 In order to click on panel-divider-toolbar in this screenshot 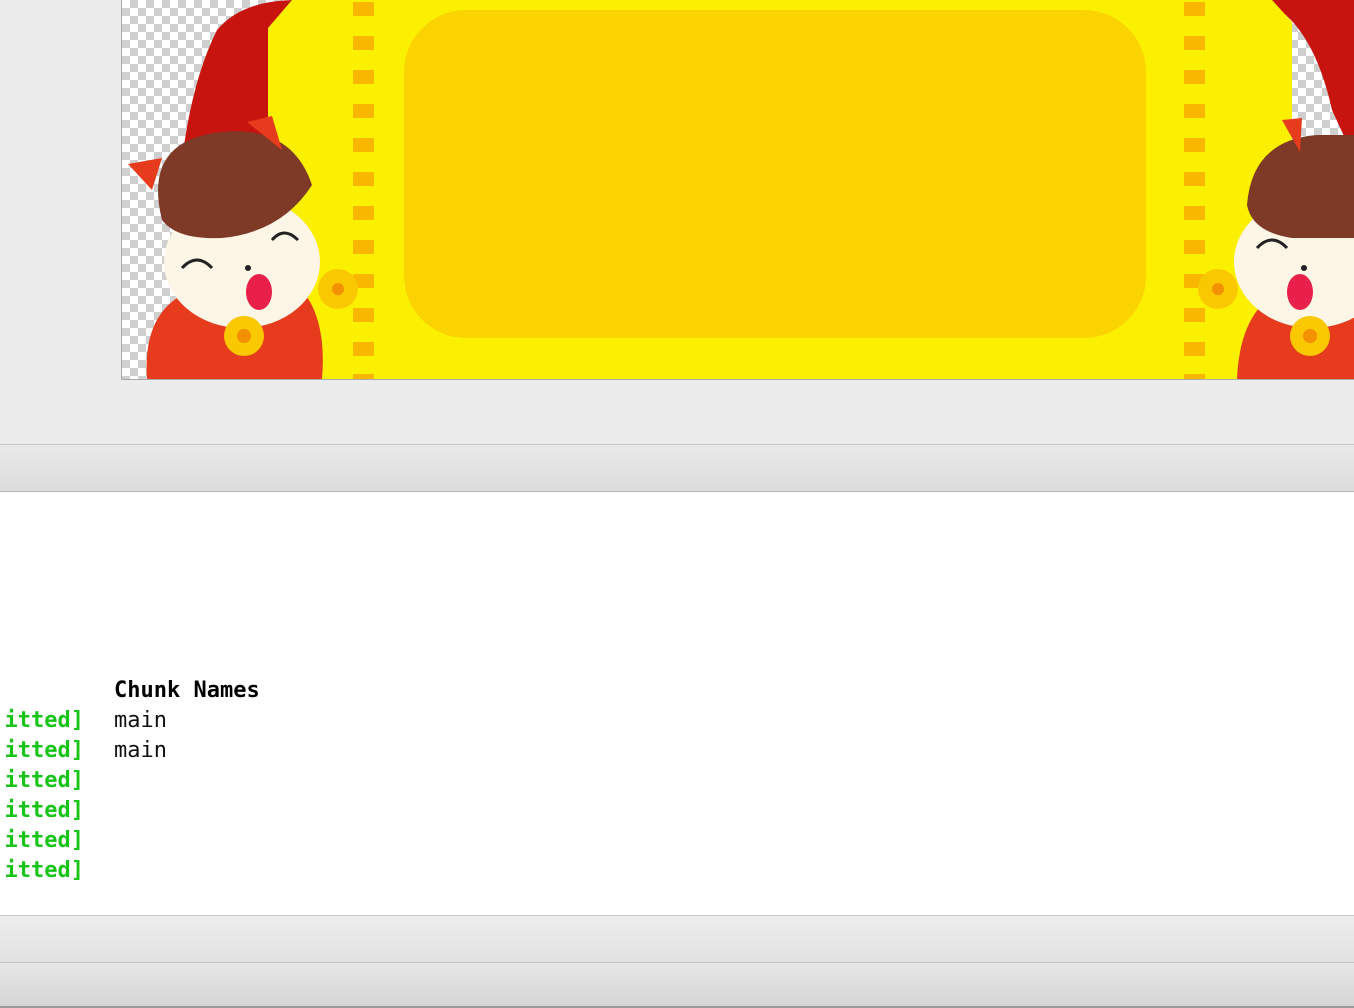, I will do `click(677, 468)`.